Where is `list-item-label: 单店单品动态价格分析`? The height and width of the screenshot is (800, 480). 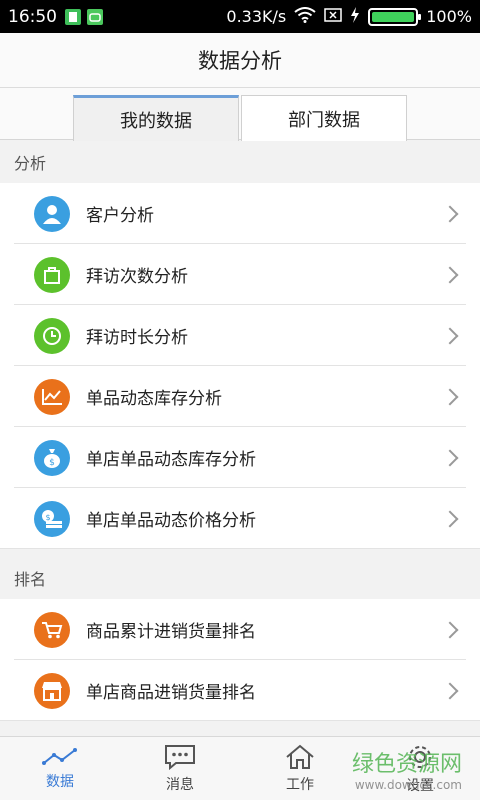
list-item-label: 单店单品动态价格分析 is located at coordinates (171, 521).